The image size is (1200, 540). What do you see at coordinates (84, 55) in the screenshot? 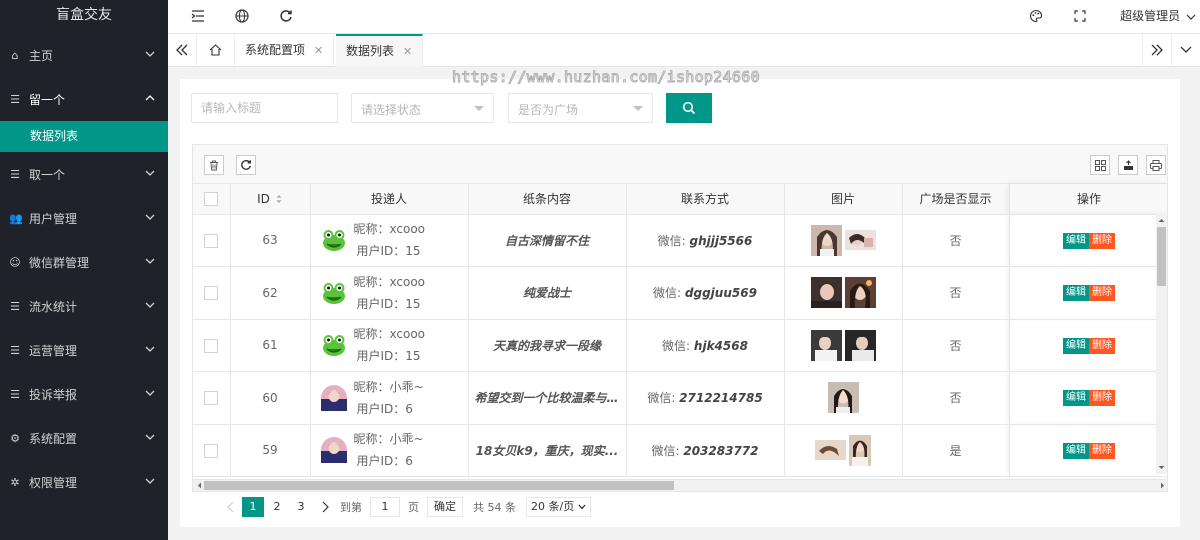
I see `sidebar-item-home: ⌂ 主页` at bounding box center [84, 55].